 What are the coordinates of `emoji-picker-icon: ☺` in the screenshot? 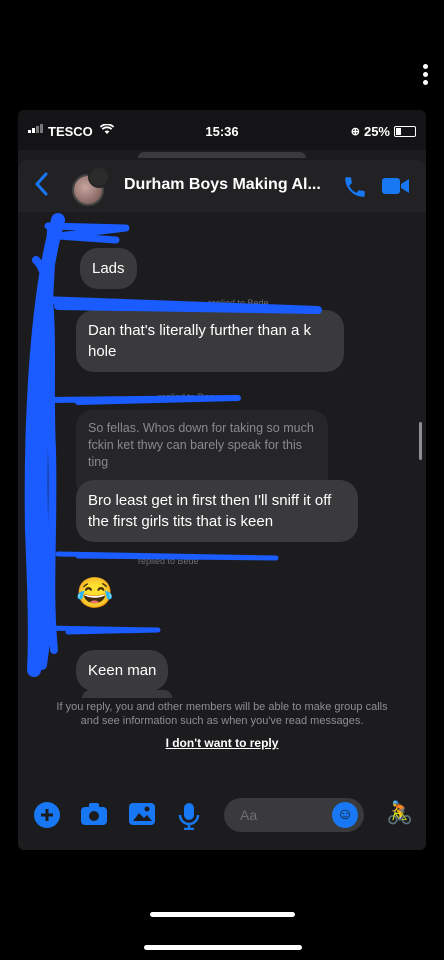 It's located at (345, 815).